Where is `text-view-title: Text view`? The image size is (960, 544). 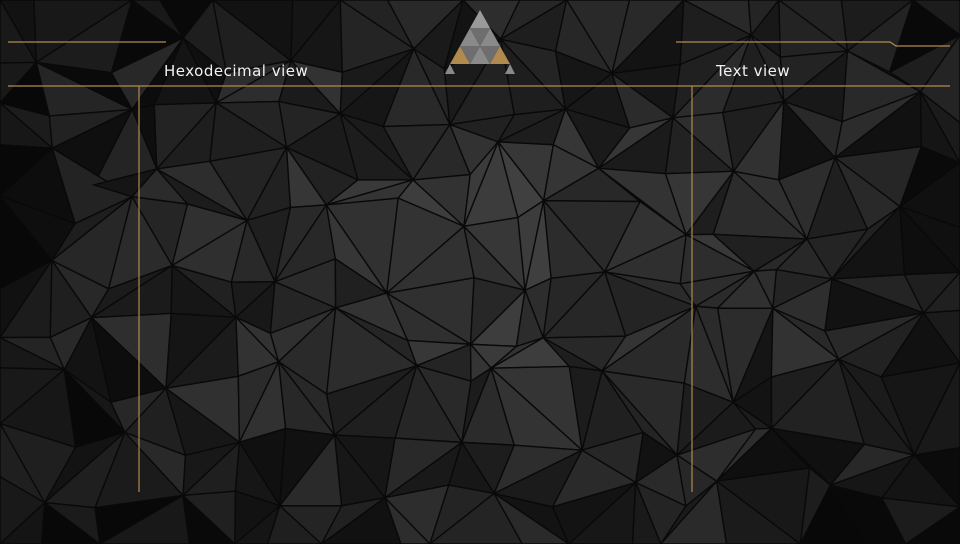
text-view-title: Text view is located at coordinates (753, 71).